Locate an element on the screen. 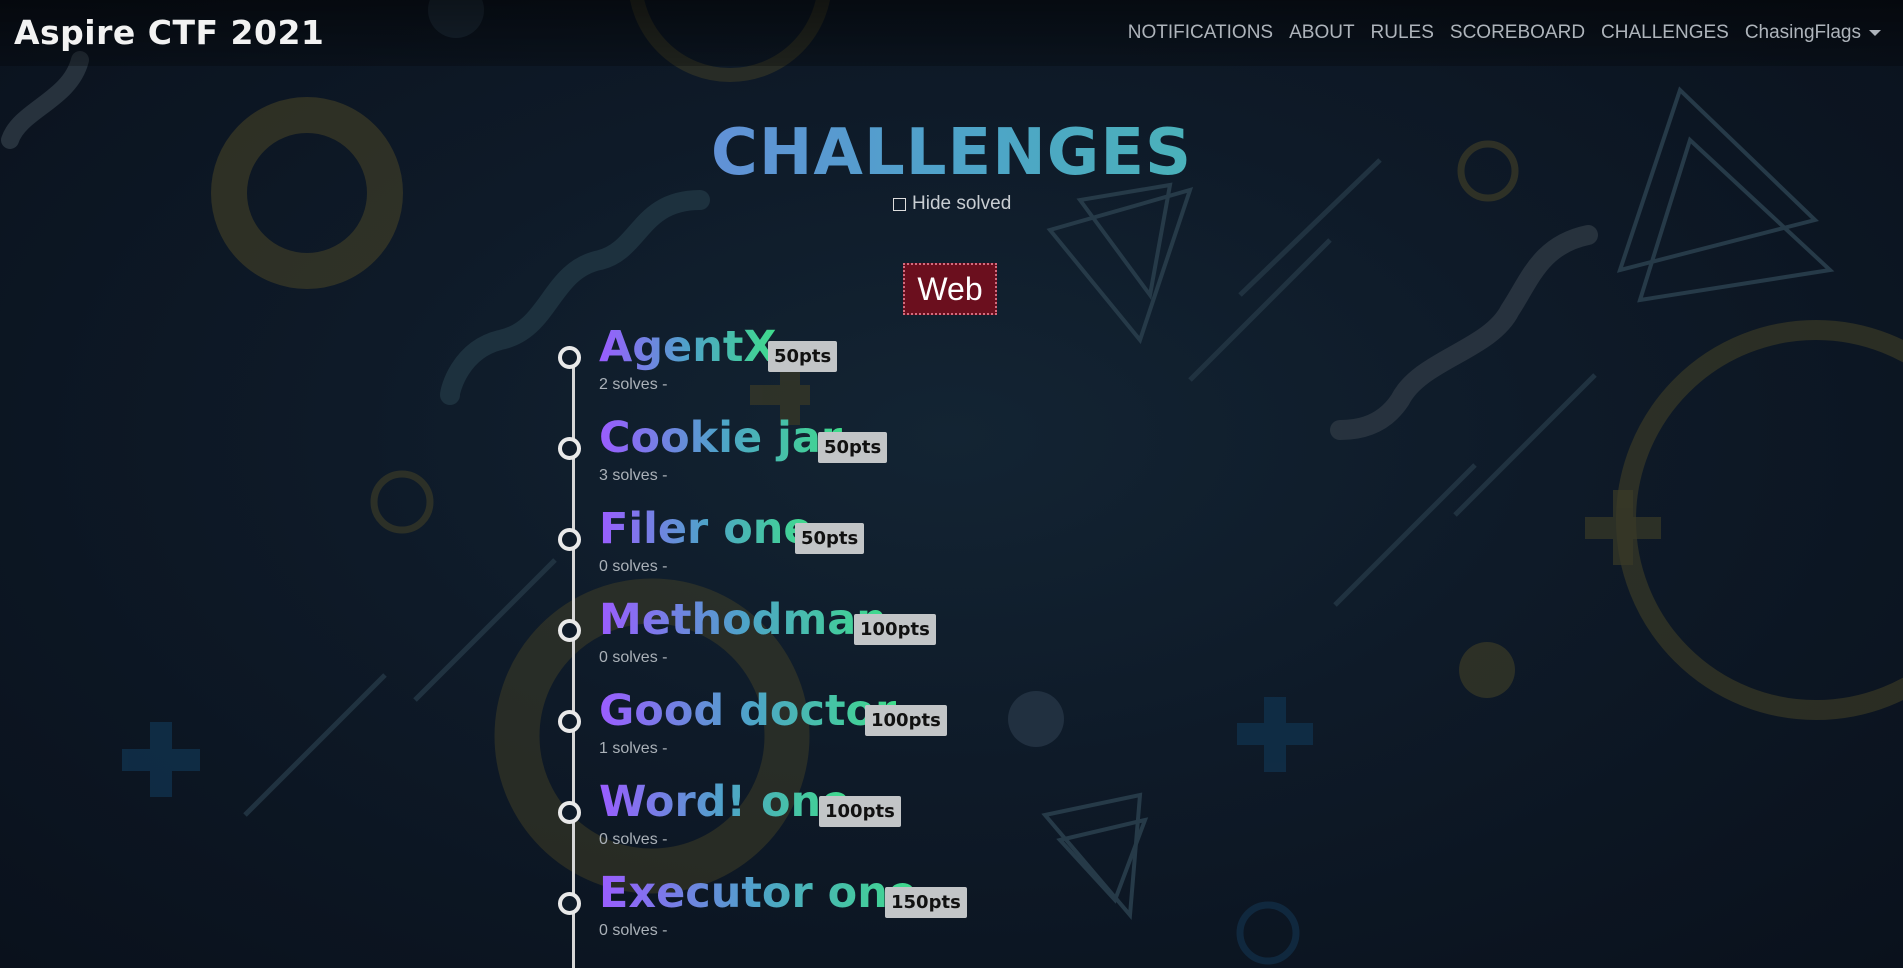  hide-solved-label: Hide solved is located at coordinates (962, 203).